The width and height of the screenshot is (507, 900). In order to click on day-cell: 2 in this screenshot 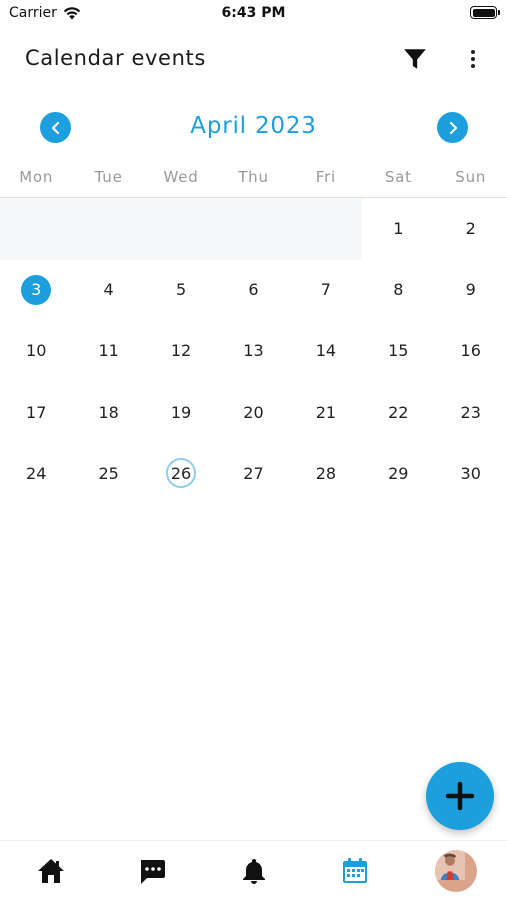, I will do `click(471, 228)`.